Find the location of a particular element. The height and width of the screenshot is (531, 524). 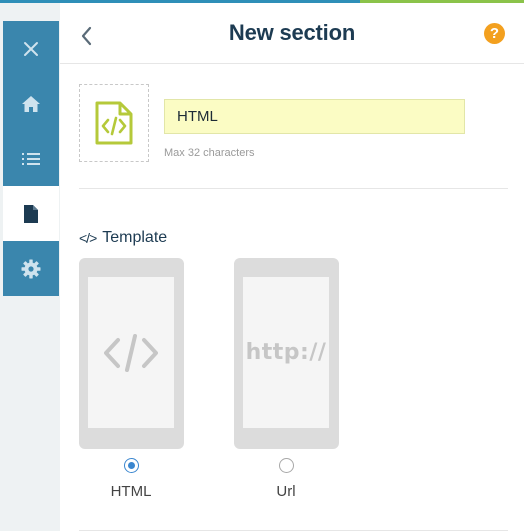

help-button: ? is located at coordinates (494, 33).